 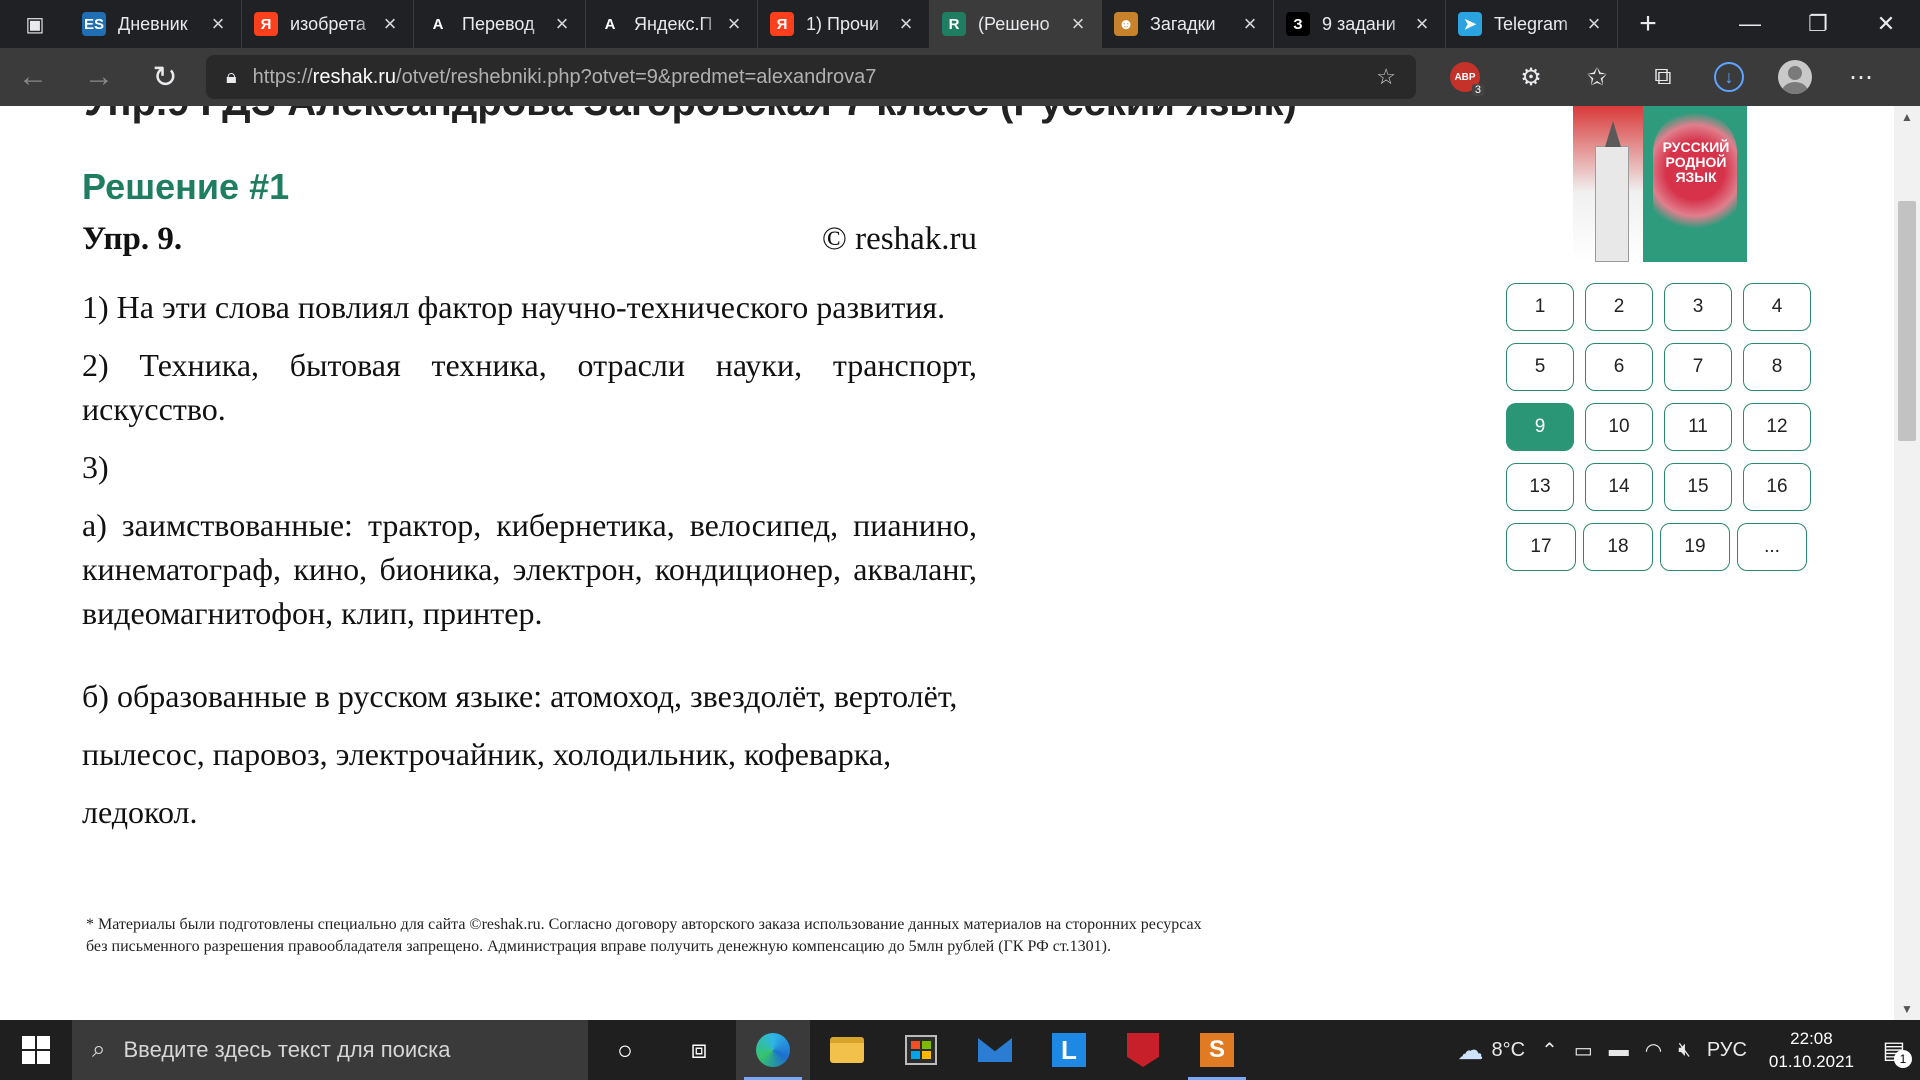 I want to click on exercise-page-button: 5, so click(x=1540, y=367).